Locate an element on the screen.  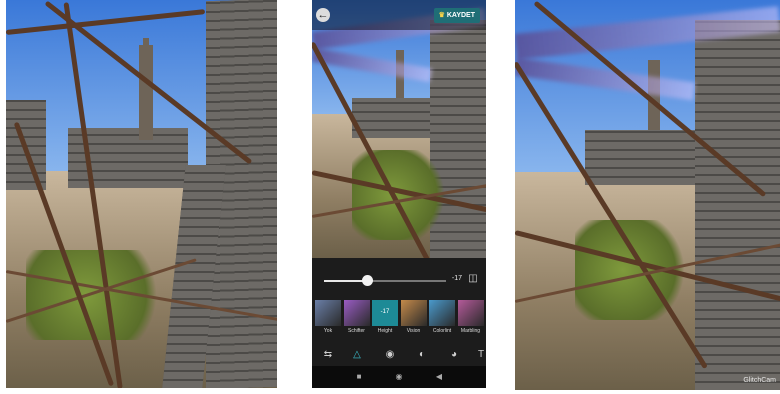
tool-colorlint: Colorlint is located at coordinates (442, 318).